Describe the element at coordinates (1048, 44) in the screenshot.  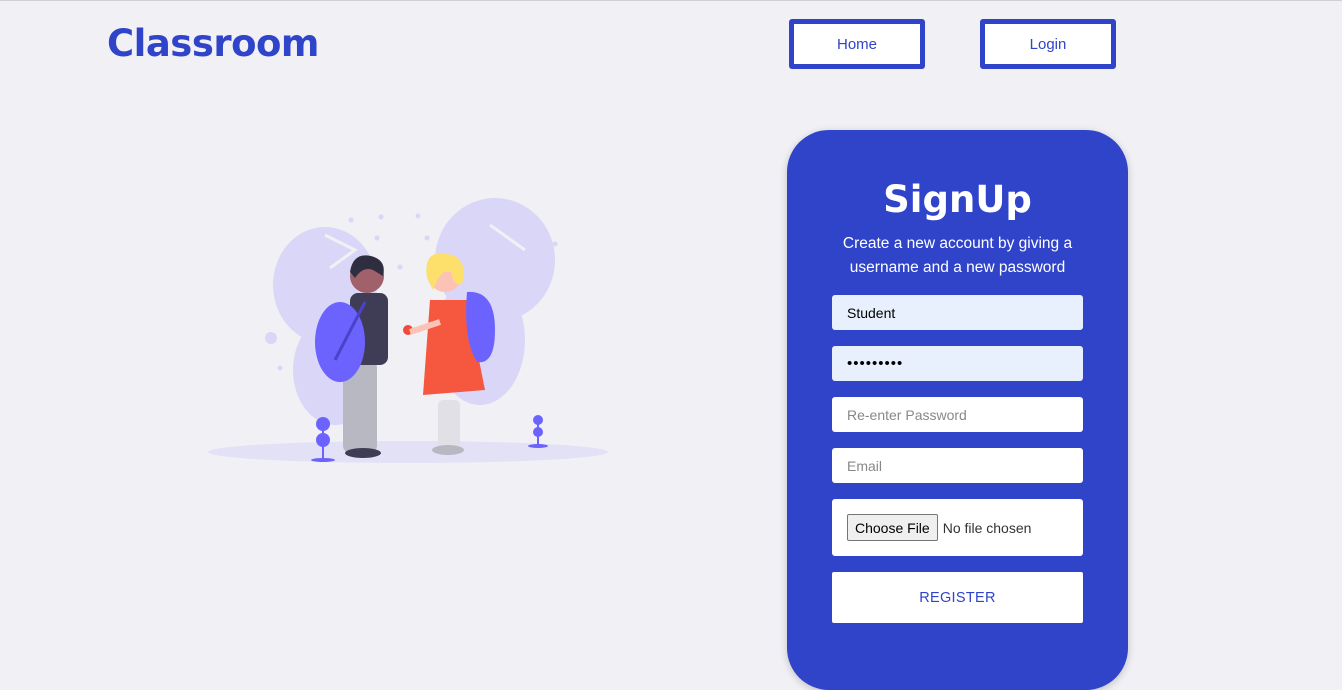
I see `login-button: Login` at that location.